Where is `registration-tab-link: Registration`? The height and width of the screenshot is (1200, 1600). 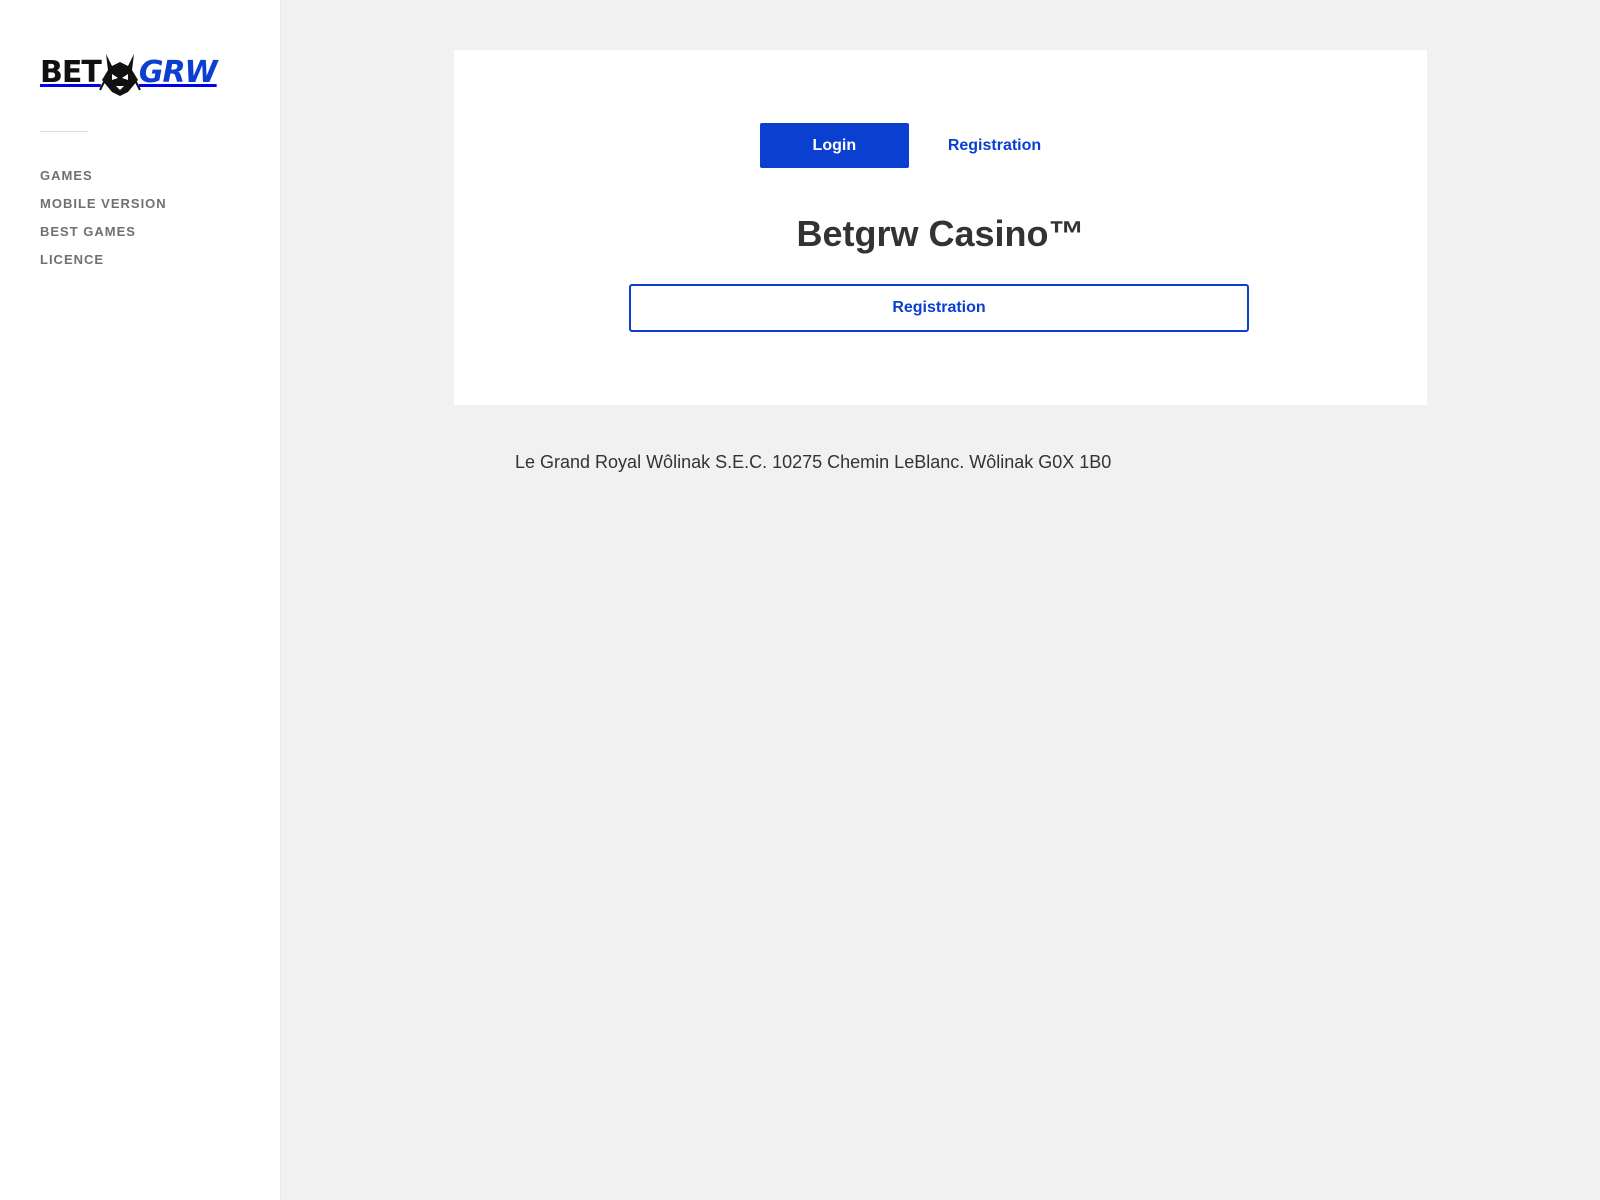
registration-tab-link: Registration is located at coordinates (994, 145).